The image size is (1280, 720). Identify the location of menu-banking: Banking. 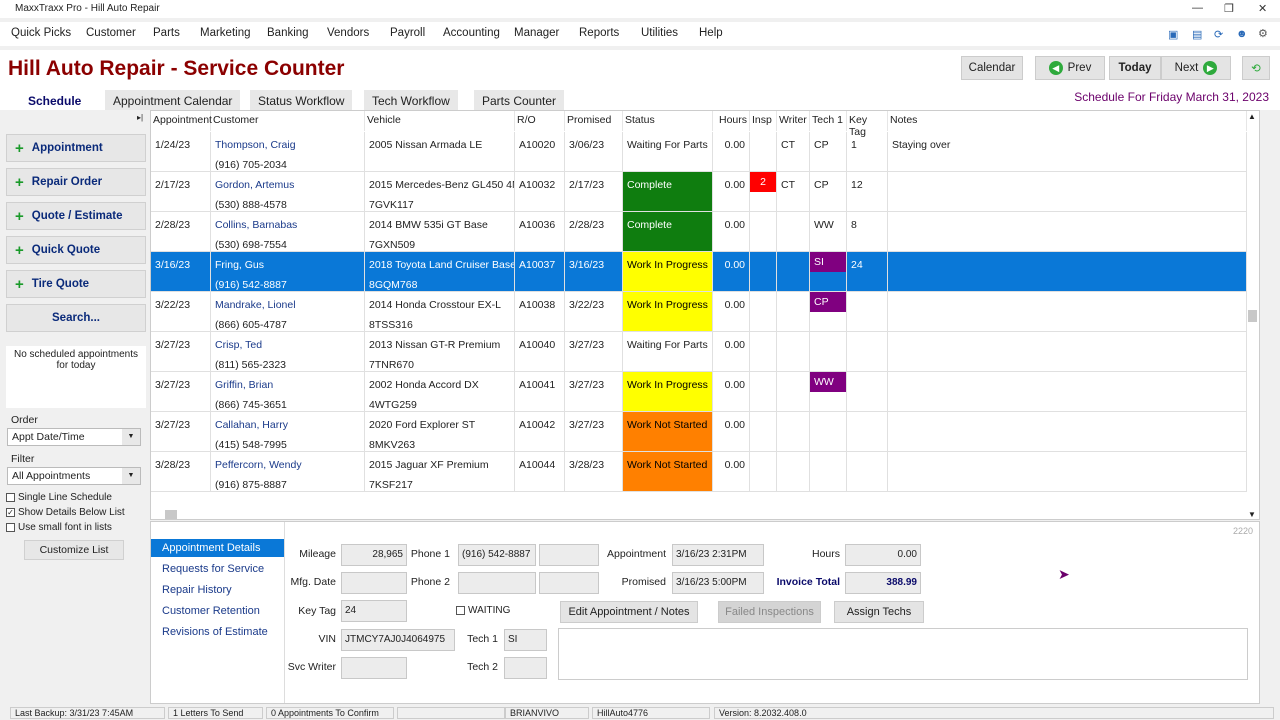
(288, 33).